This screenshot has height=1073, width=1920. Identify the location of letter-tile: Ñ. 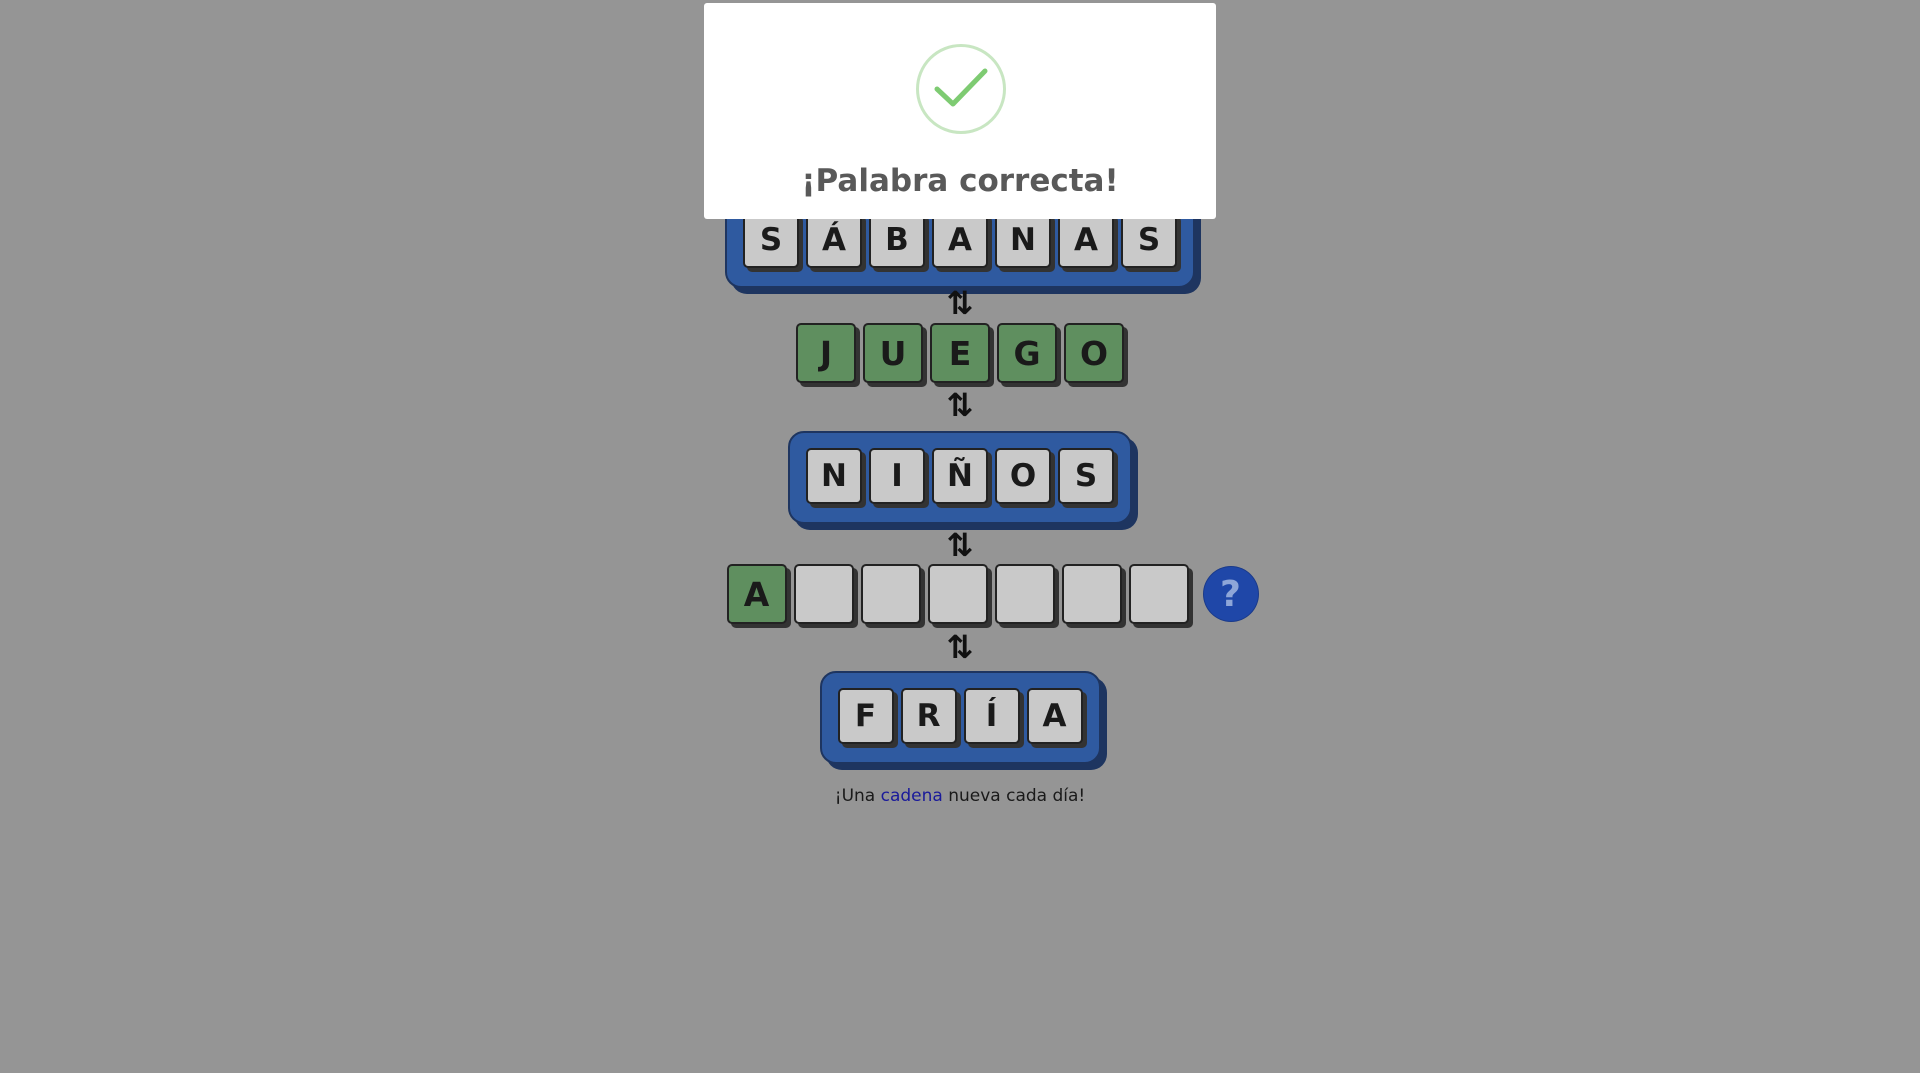
(960, 476).